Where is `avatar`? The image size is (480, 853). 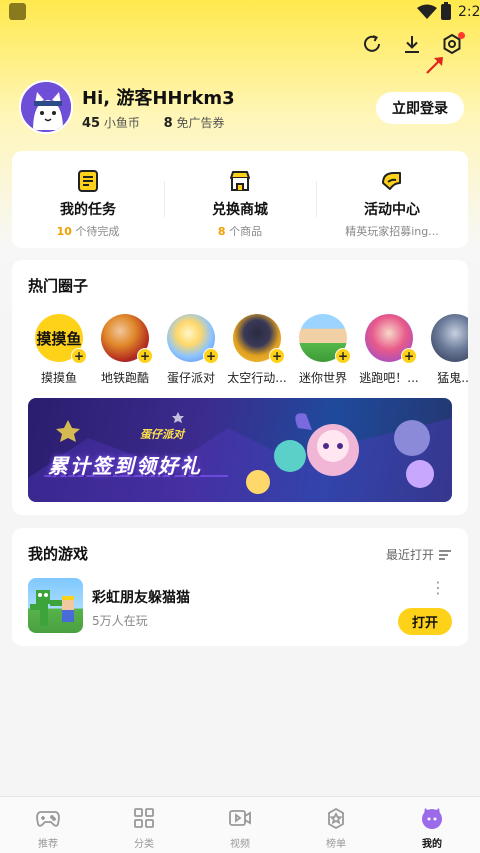 avatar is located at coordinates (46, 107).